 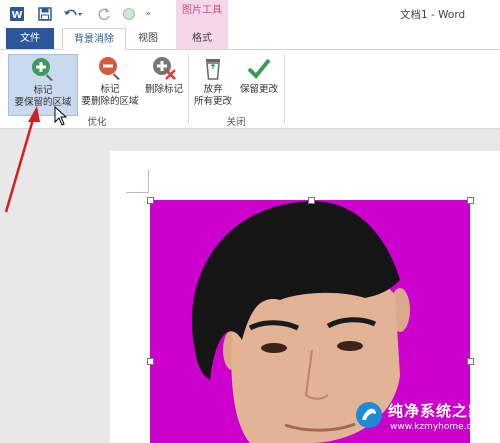 What do you see at coordinates (213, 68) in the screenshot?
I see `discard-icon` at bounding box center [213, 68].